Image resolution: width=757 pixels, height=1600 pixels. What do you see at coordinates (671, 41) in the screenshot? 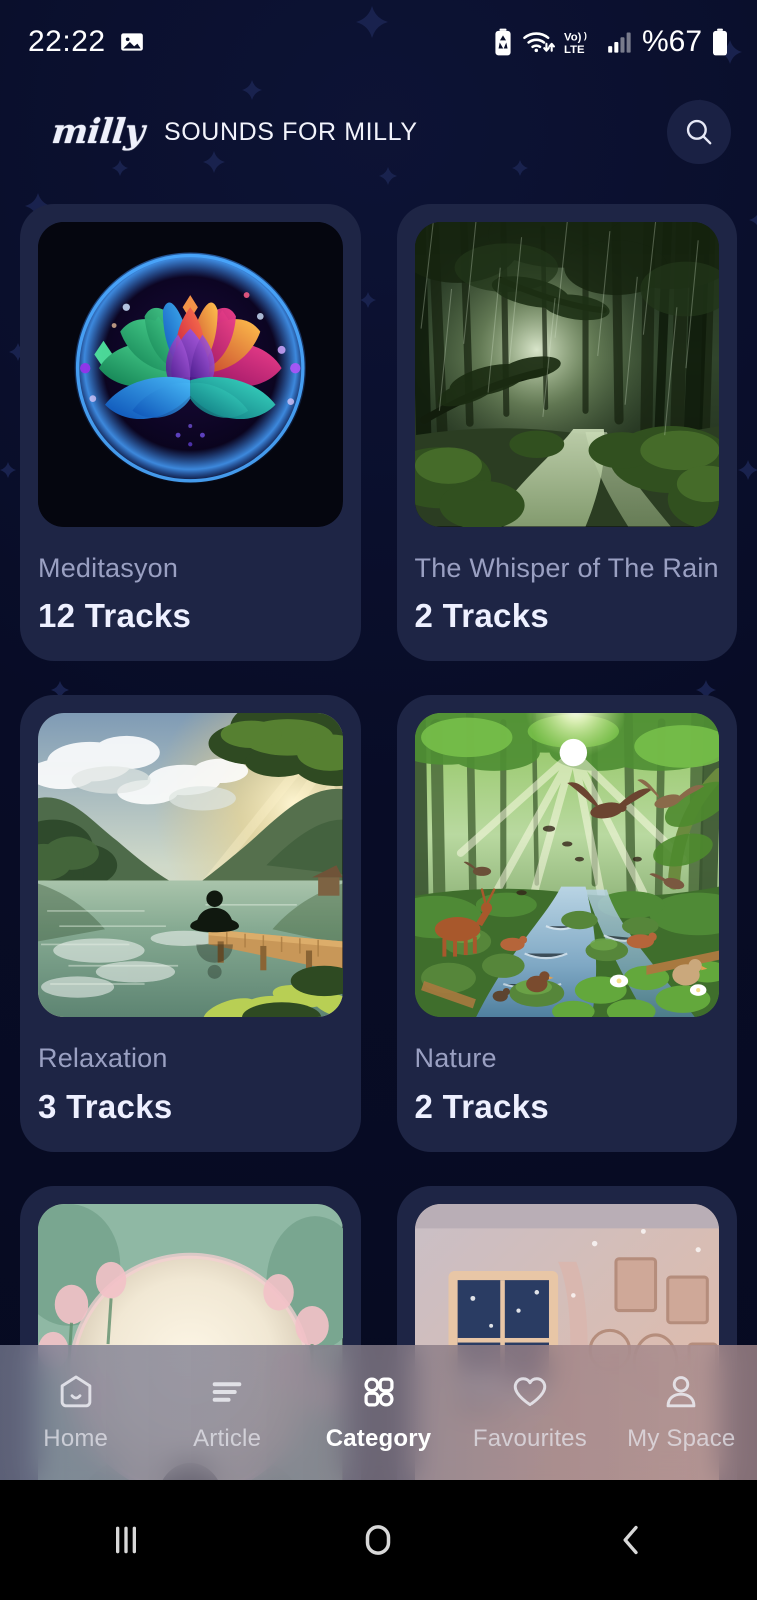
I see `battery-percent: %67` at bounding box center [671, 41].